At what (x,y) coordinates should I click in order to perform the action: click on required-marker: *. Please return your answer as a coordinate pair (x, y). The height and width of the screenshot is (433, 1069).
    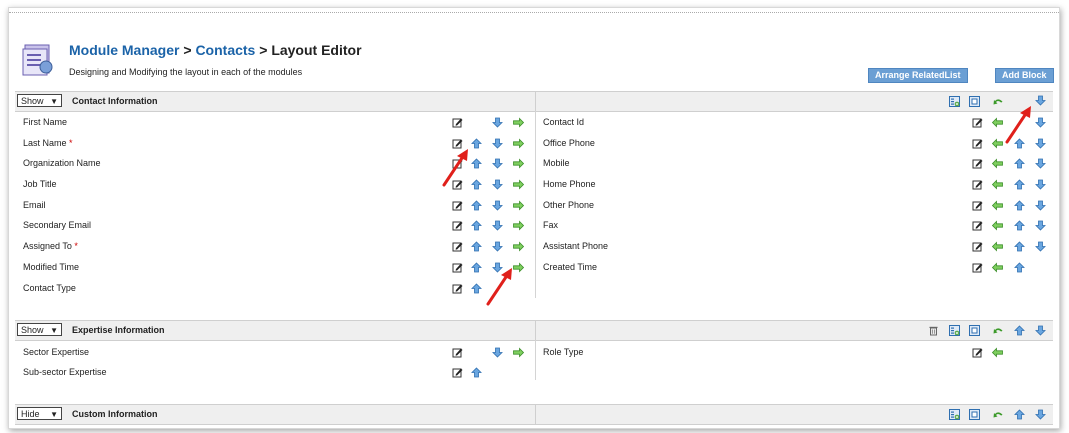
    Looking at the image, I should click on (71, 143).